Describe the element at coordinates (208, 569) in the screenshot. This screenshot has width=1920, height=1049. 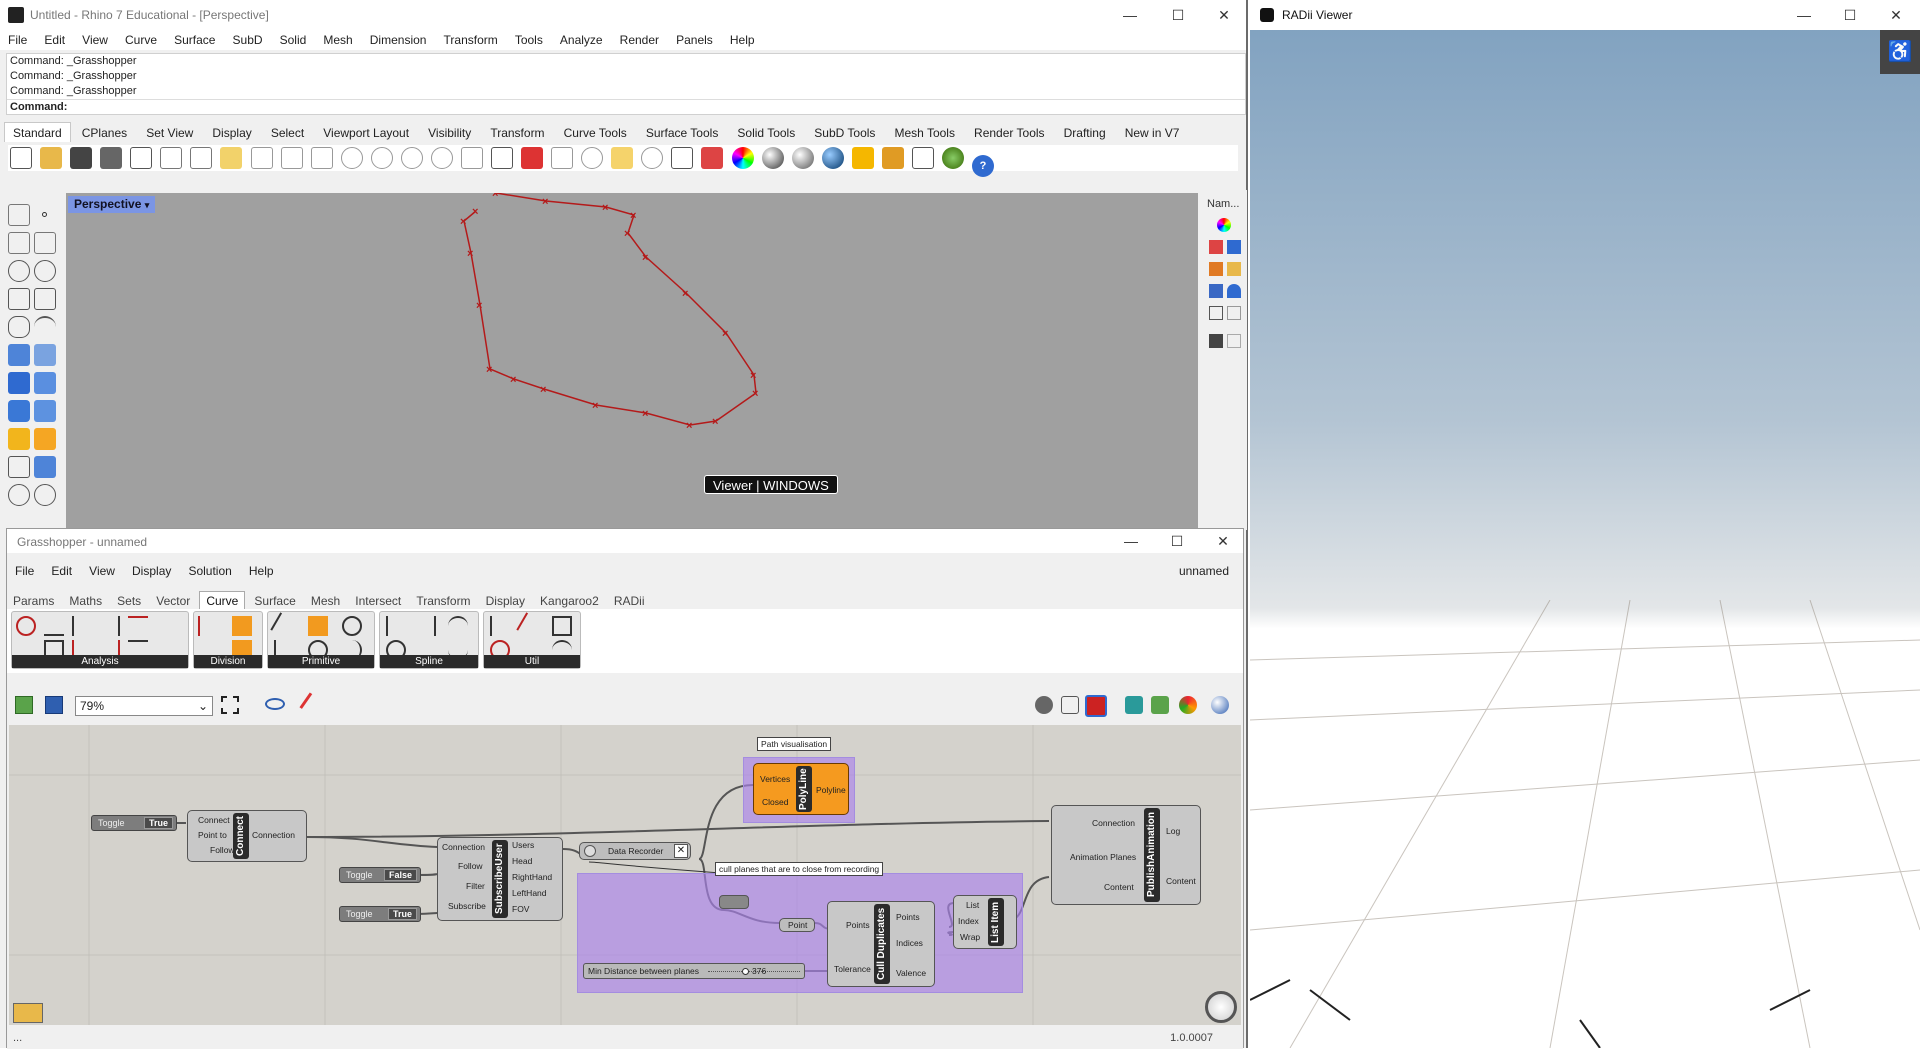
I see `gh-menu-solution: Solution` at that location.